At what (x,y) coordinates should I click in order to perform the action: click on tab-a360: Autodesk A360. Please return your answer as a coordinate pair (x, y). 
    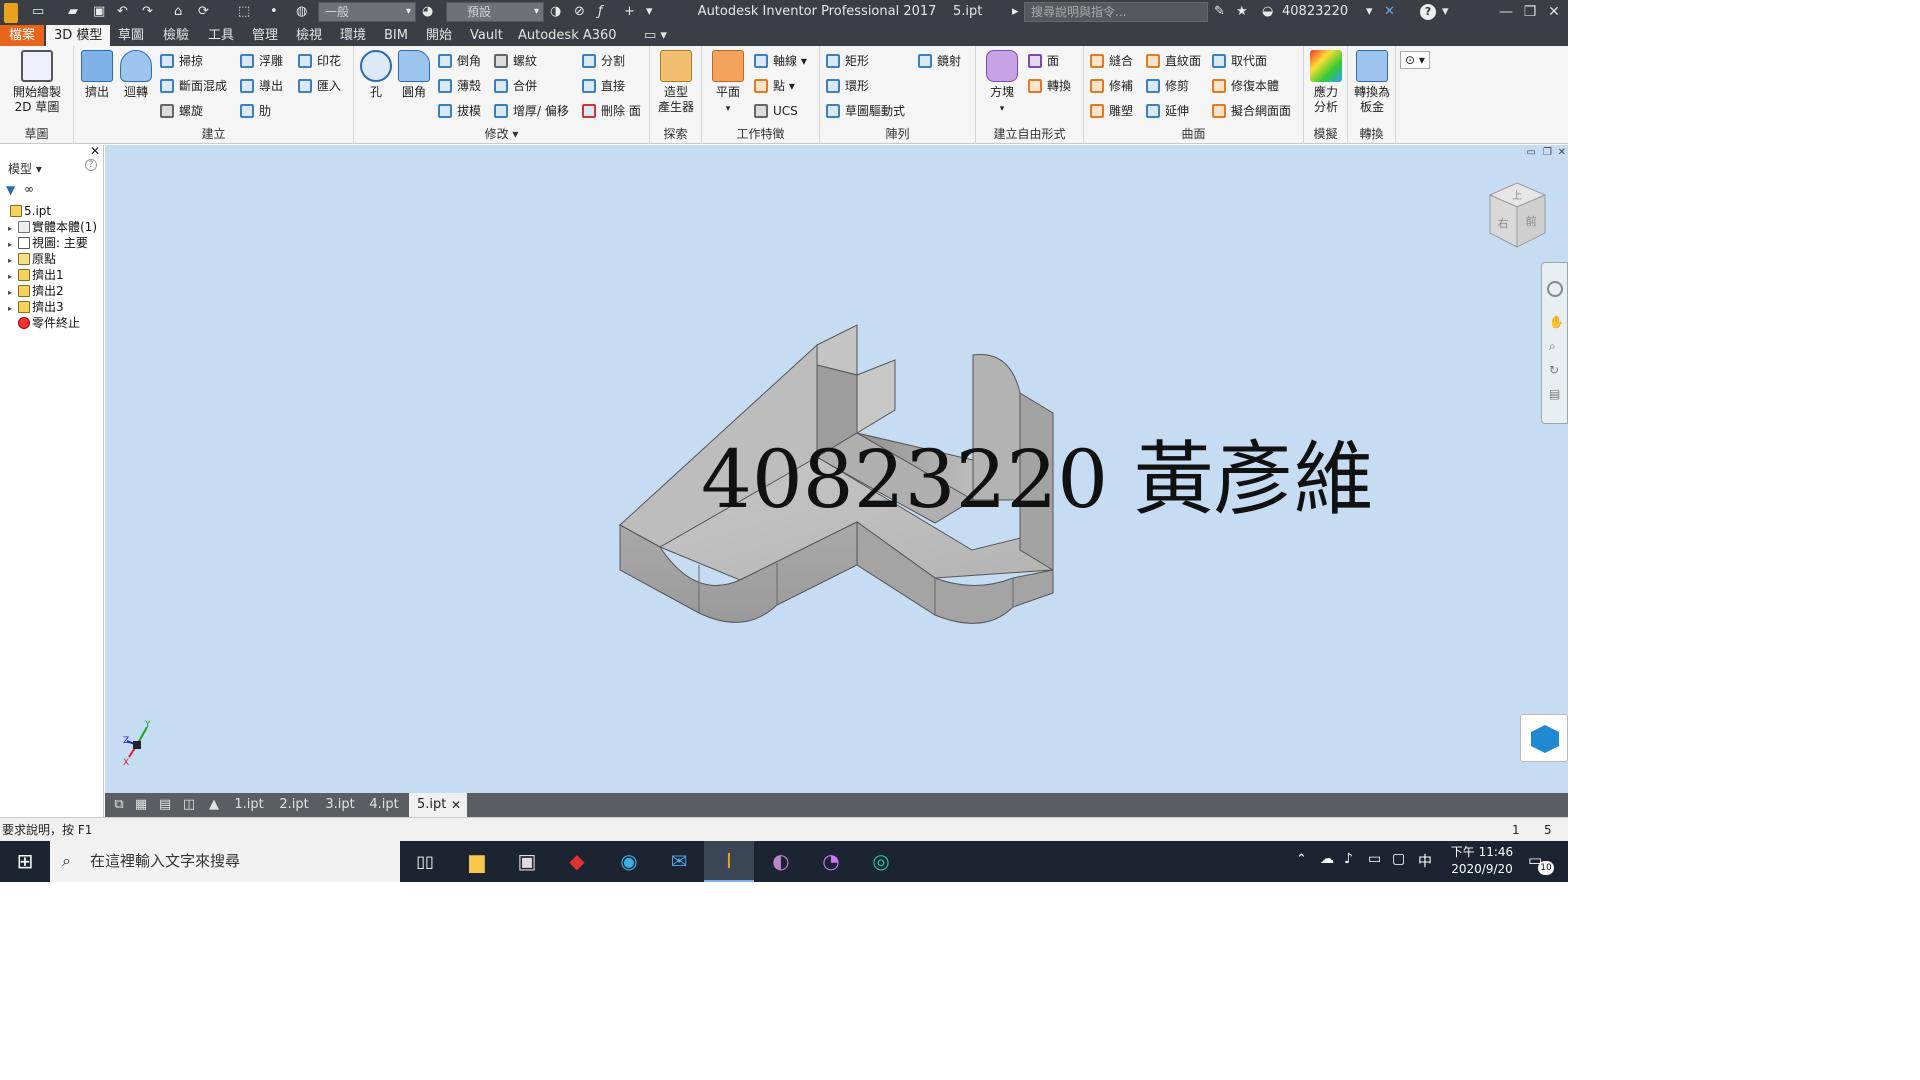
    Looking at the image, I should click on (567, 35).